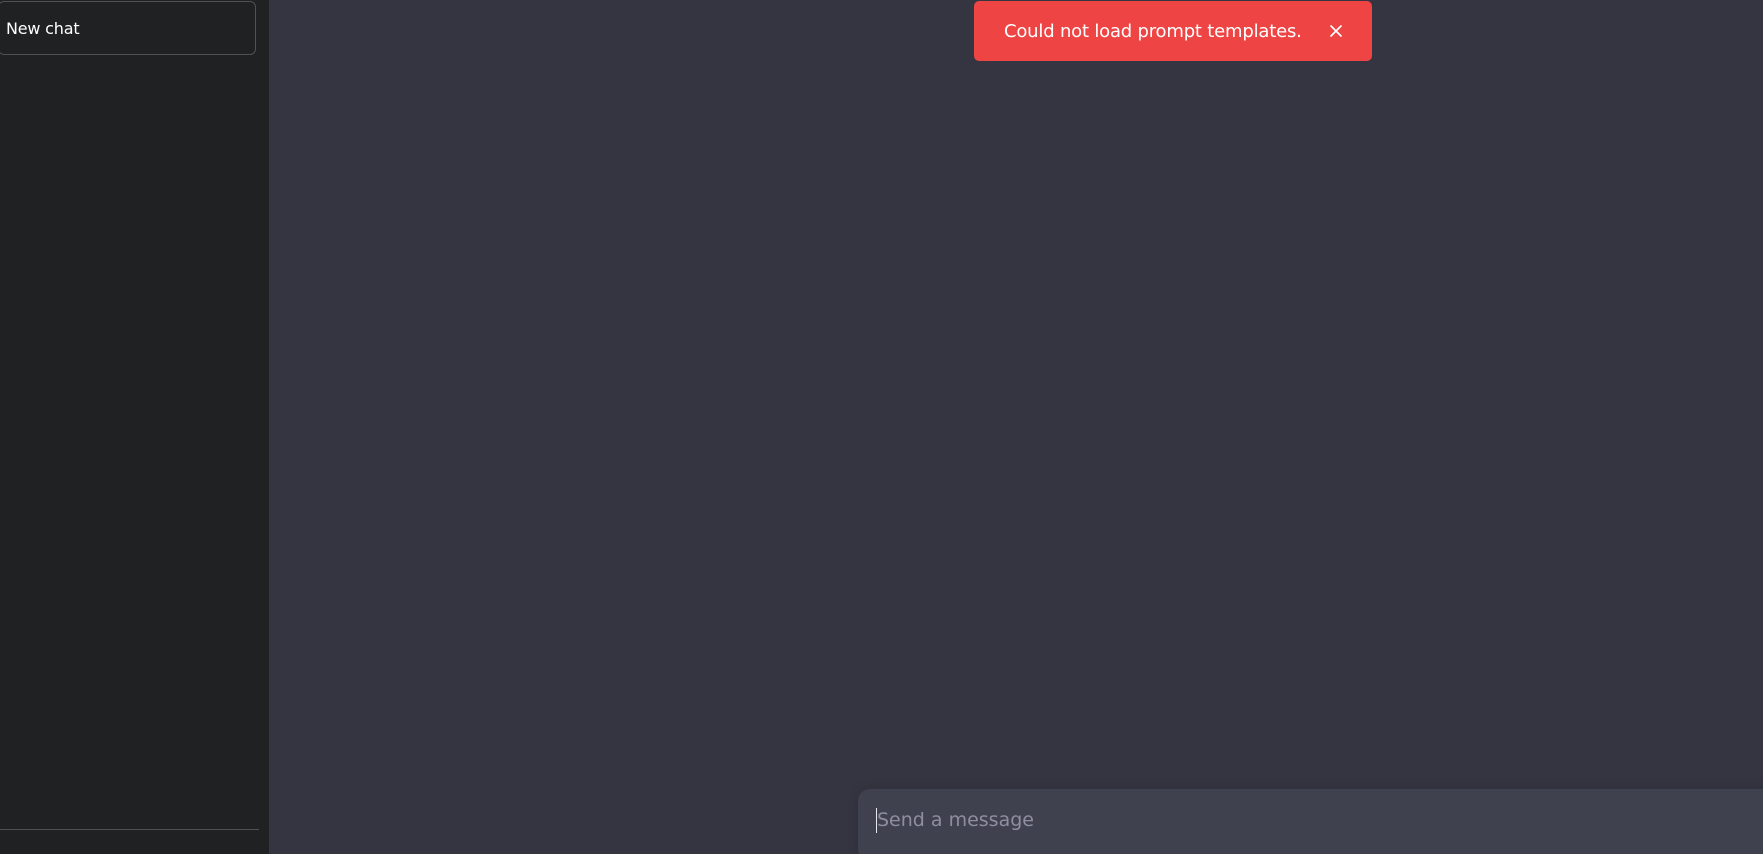 This screenshot has width=1763, height=854. What do you see at coordinates (1306, 820) in the screenshot?
I see `message-input` at bounding box center [1306, 820].